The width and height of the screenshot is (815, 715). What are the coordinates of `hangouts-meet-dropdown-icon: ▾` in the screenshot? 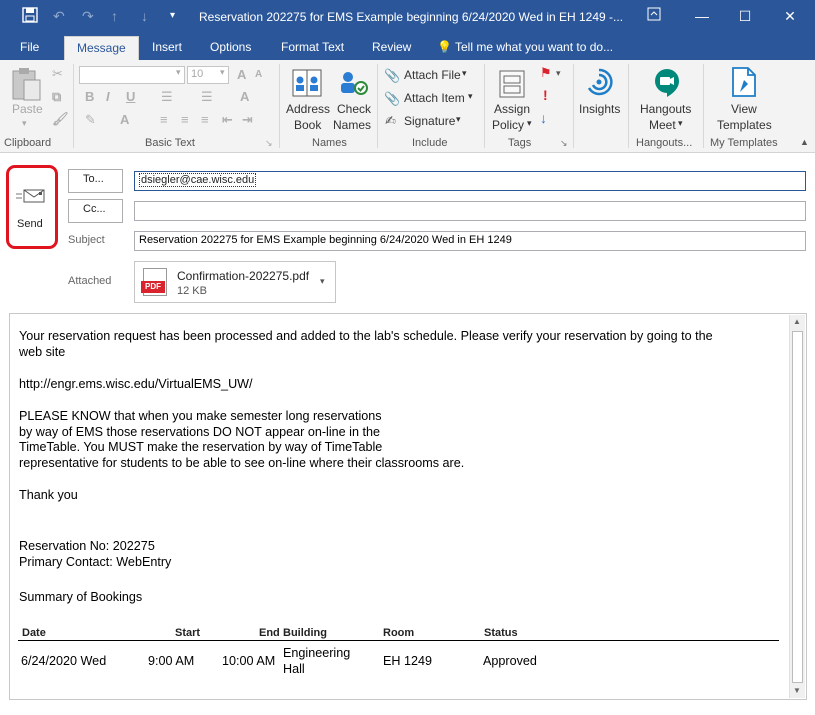 It's located at (680, 123).